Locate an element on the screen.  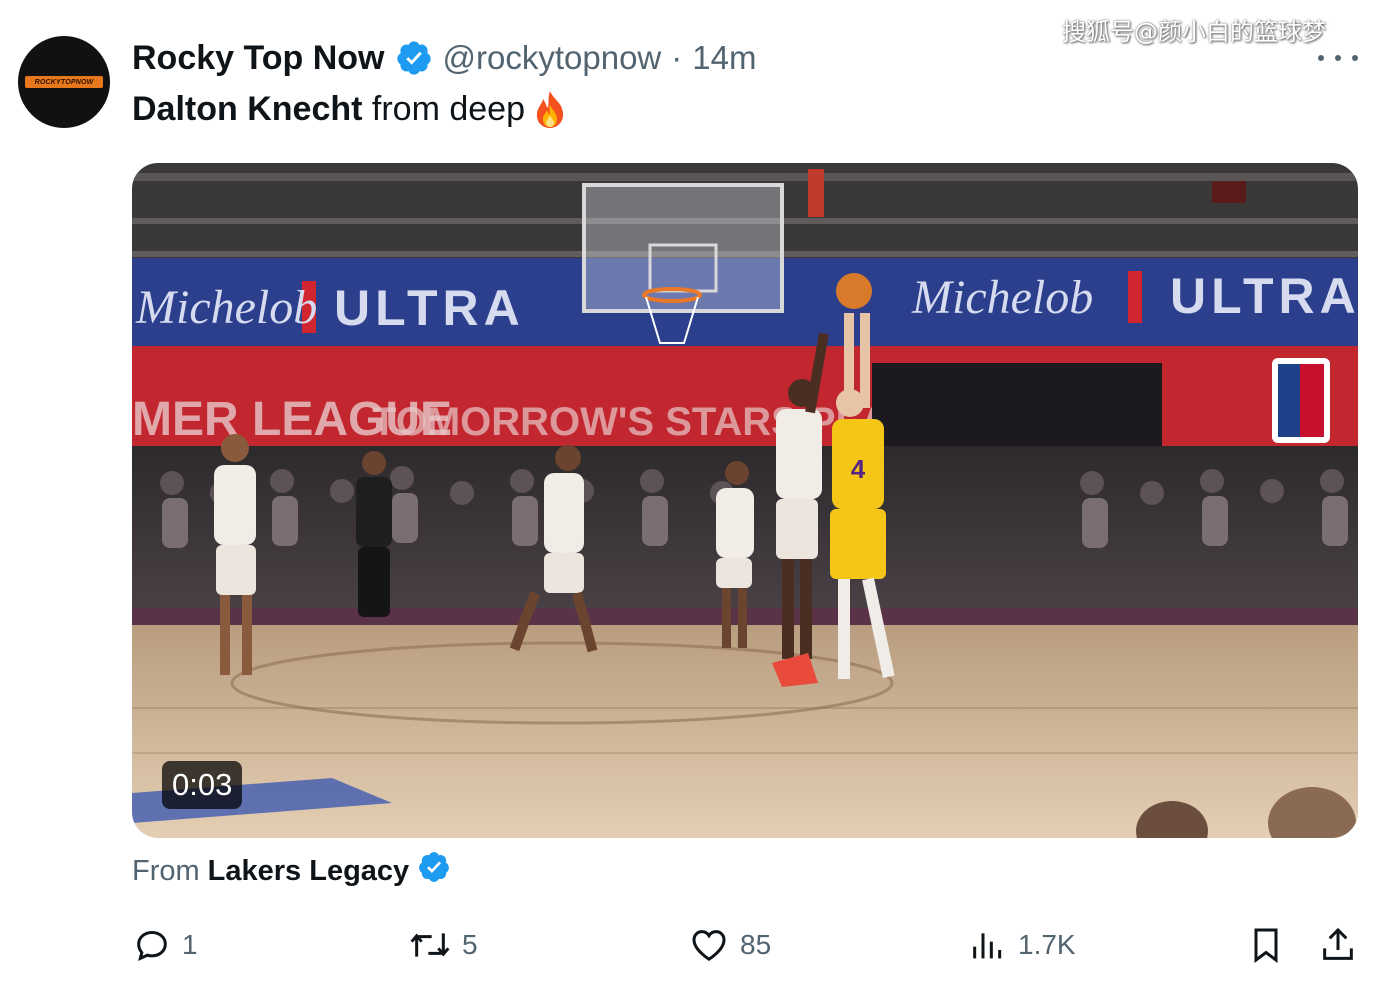
fire-icon is located at coordinates (550, 109).